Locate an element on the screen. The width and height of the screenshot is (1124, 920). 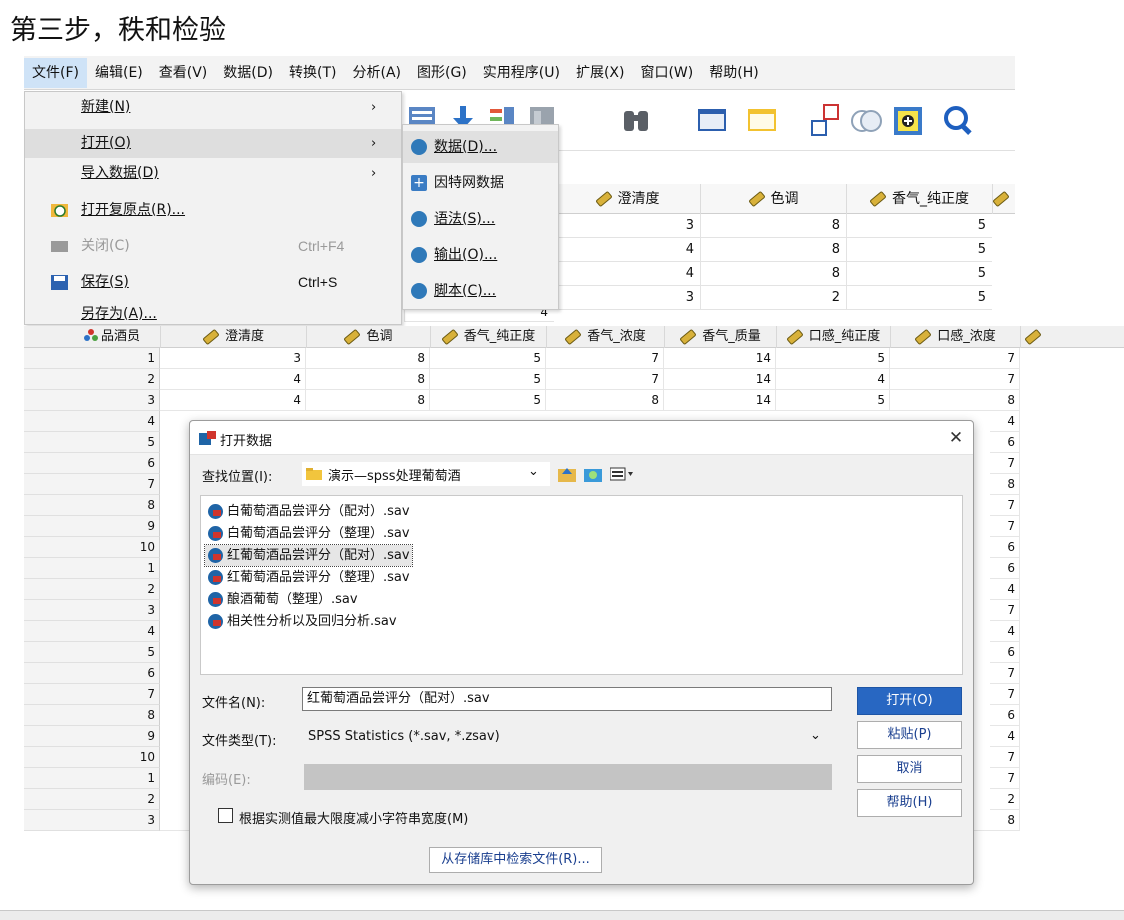
grid-cell: 14 is located at coordinates (720, 379).